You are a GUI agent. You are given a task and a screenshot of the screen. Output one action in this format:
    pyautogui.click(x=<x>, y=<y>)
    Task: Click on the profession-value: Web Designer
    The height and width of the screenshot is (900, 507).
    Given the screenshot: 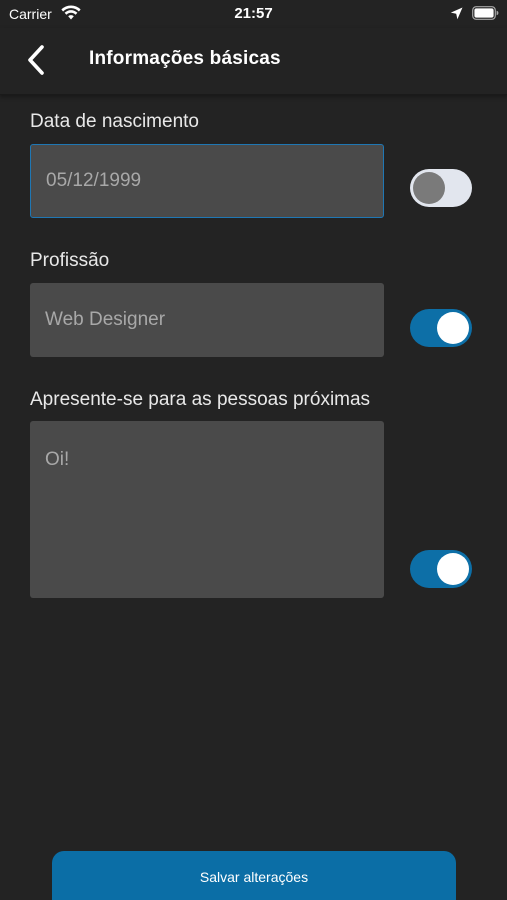 What is the action you would take?
    pyautogui.click(x=105, y=319)
    